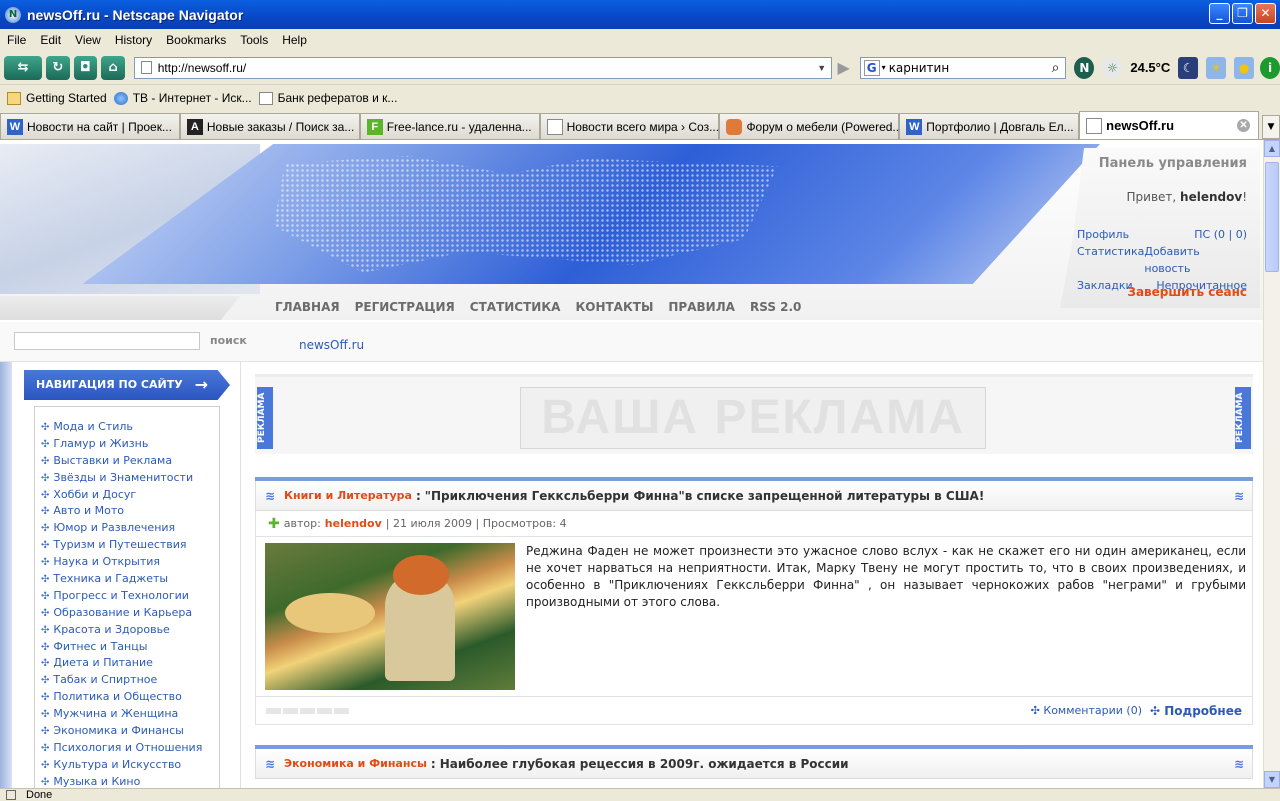 This screenshot has height=801, width=1280. Describe the element at coordinates (127, 562) in the screenshot. I see `sidebar-item: ✣ Наука и Открытия` at that location.